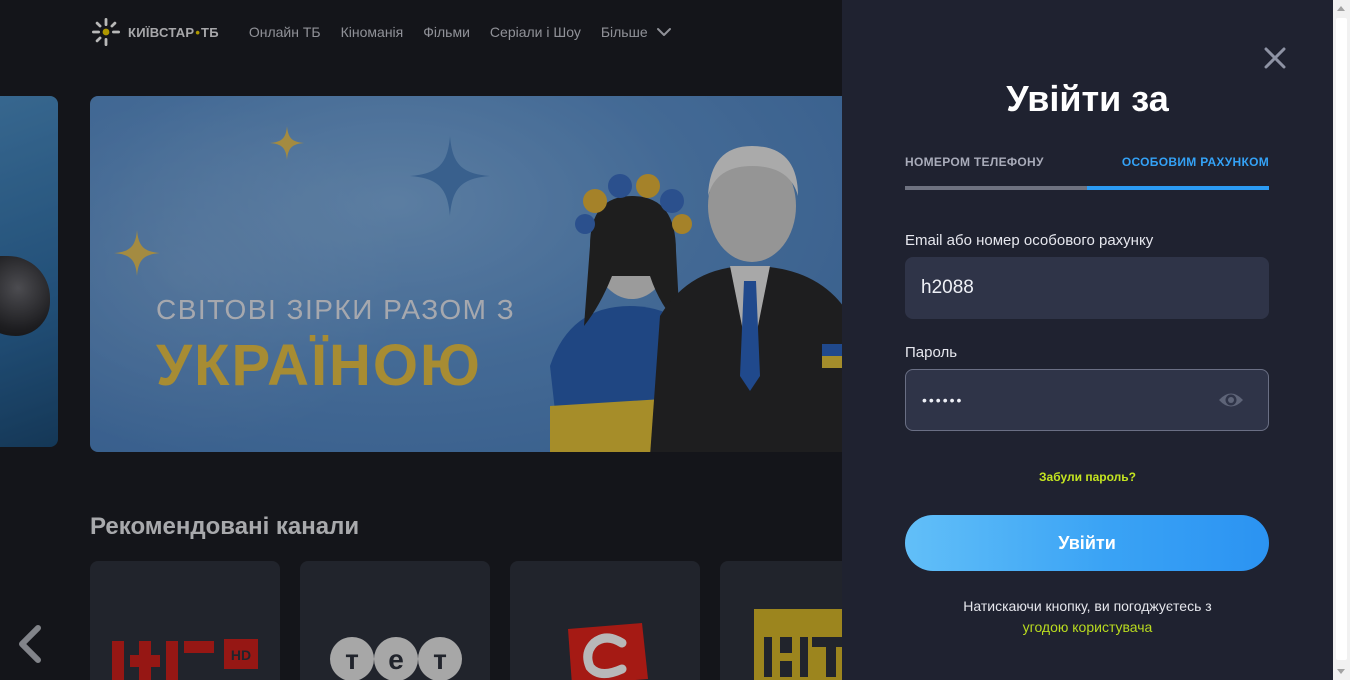 Image resolution: width=1350 pixels, height=680 pixels. Describe the element at coordinates (1087, 400) in the screenshot. I see `password-field: ••••••` at that location.